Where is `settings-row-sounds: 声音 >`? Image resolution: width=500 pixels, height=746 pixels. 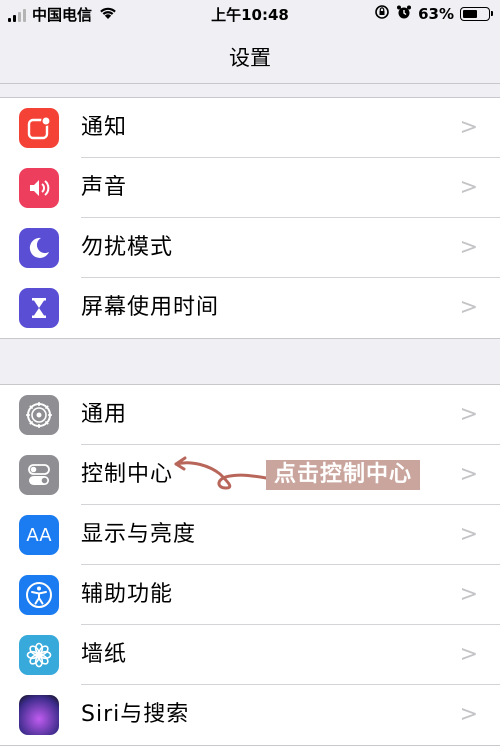
settings-row-sounds: 声音 > is located at coordinates (250, 188).